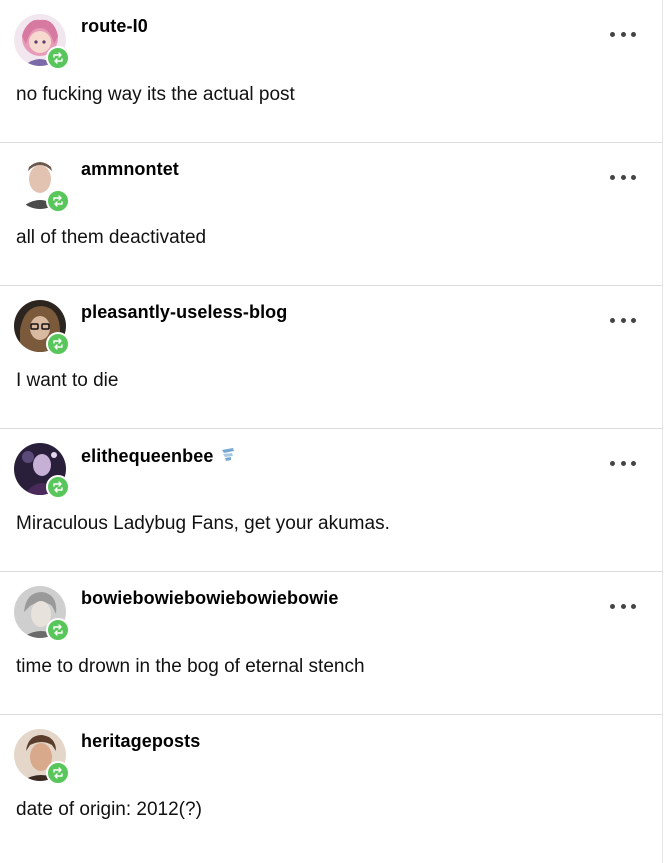 Image resolution: width=664 pixels, height=863 pixels. I want to click on username: elithequeenbee, so click(159, 456).